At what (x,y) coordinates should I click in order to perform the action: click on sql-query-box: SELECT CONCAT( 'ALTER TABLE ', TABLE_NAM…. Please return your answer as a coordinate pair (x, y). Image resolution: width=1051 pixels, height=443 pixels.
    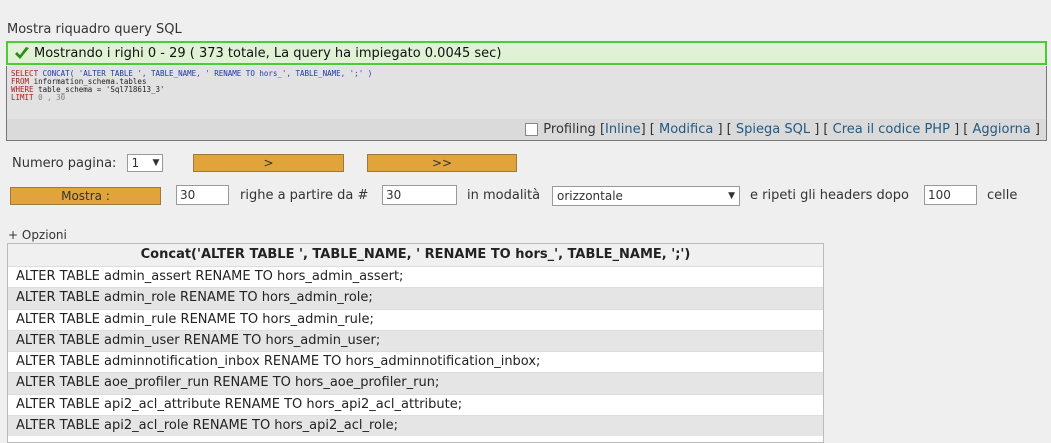
    Looking at the image, I should click on (526, 92).